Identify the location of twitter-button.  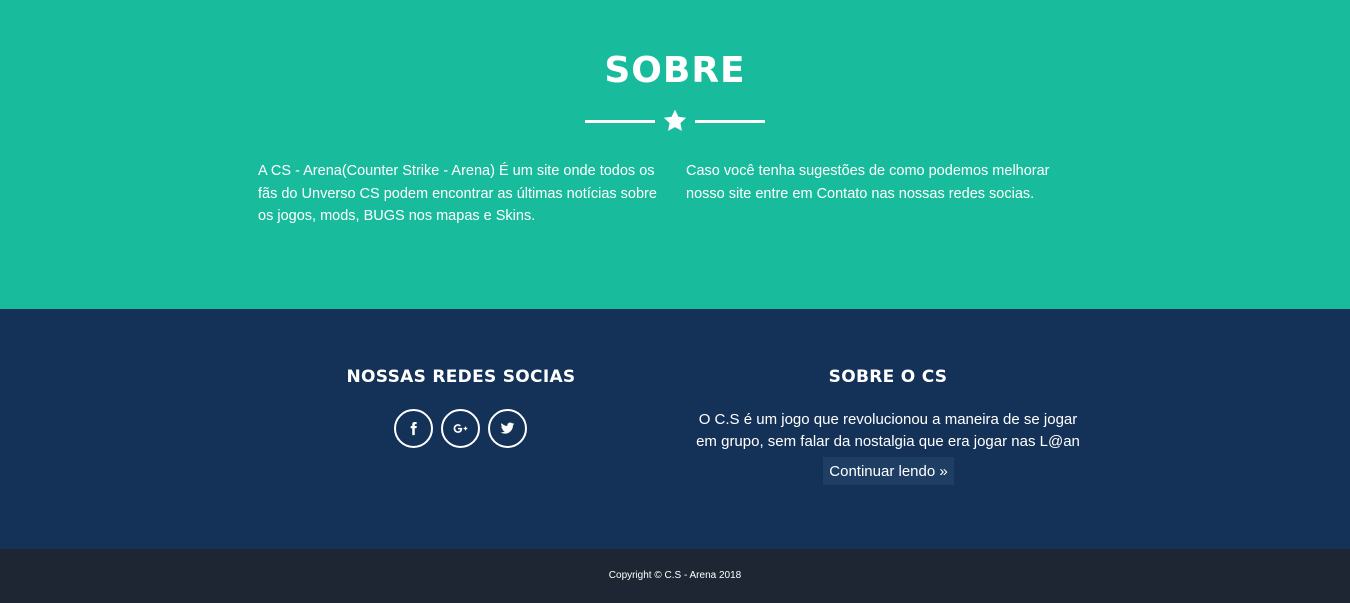
(507, 428).